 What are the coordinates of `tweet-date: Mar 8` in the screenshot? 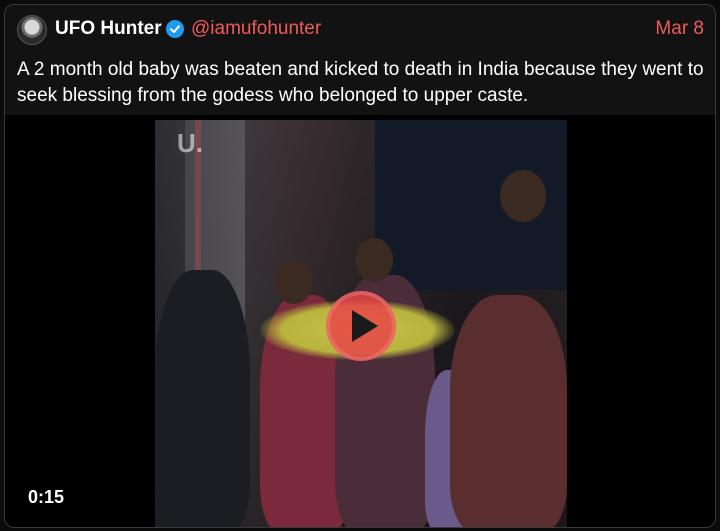 It's located at (679, 29).